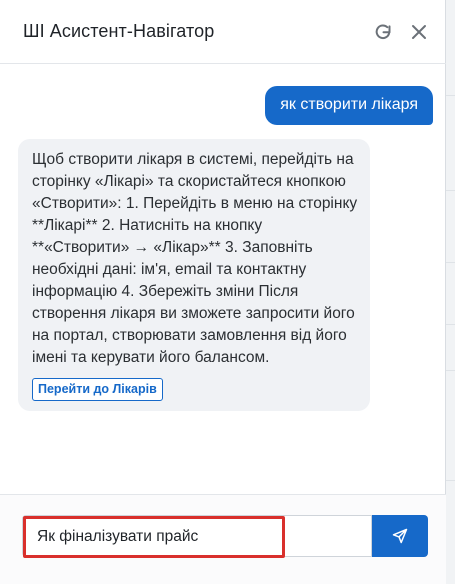 Image resolution: width=455 pixels, height=584 pixels. I want to click on input-container, so click(197, 536).